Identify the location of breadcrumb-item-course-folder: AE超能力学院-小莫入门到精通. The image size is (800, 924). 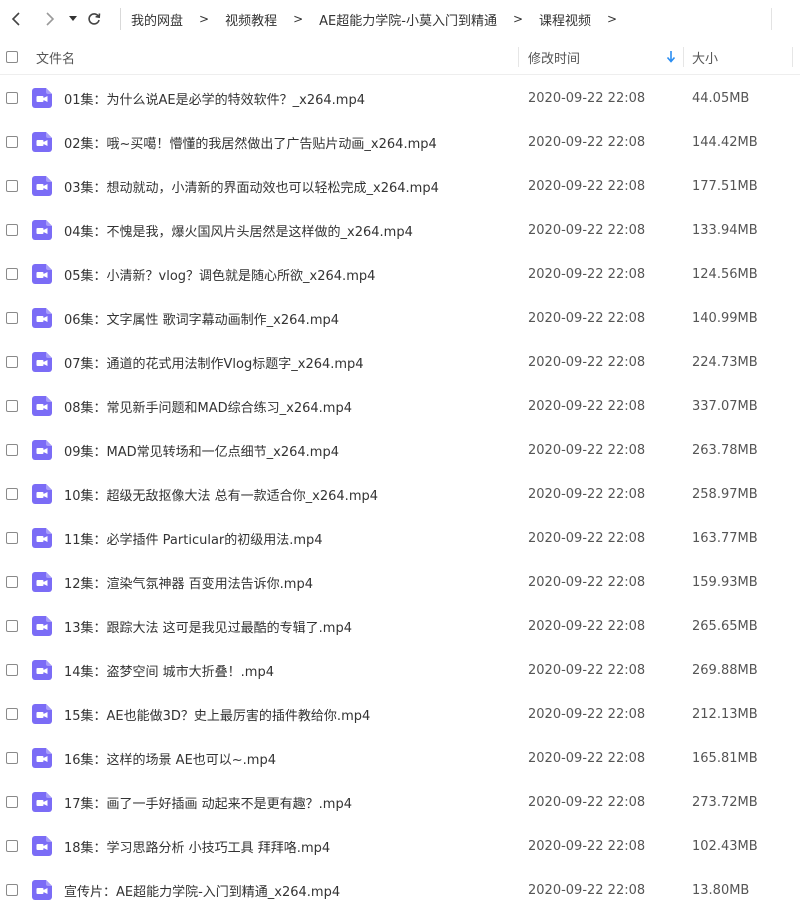
(408, 19).